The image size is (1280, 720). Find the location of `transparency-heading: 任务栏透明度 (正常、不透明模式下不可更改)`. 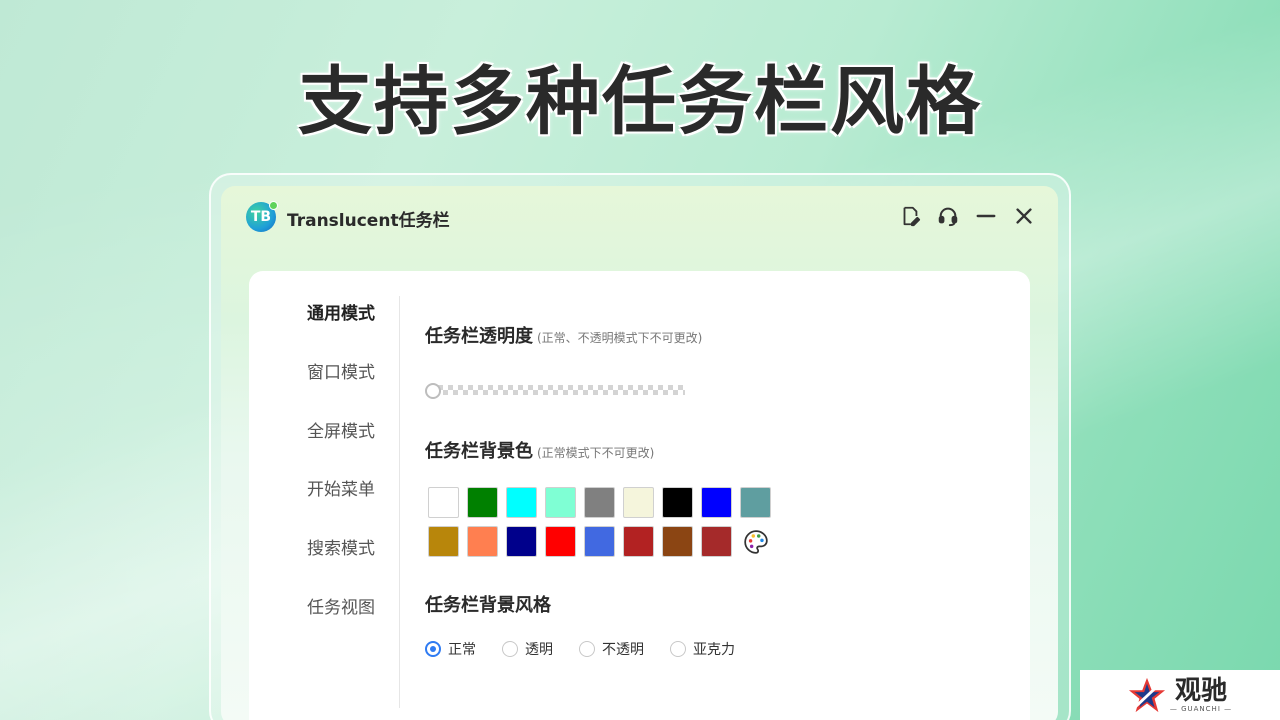

transparency-heading: 任务栏透明度 (正常、不透明模式下不可更改) is located at coordinates (563, 335).